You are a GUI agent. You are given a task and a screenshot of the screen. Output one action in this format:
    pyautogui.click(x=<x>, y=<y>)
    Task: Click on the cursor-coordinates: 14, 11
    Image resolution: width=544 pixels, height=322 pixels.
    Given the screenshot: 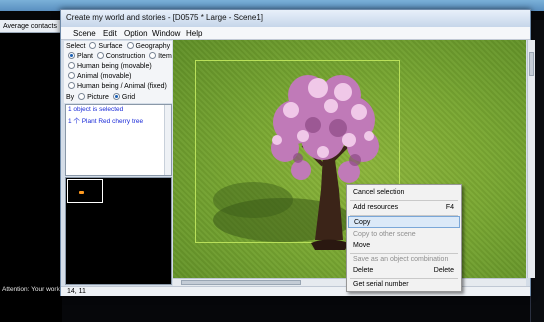 What is the action you would take?
    pyautogui.click(x=76, y=291)
    